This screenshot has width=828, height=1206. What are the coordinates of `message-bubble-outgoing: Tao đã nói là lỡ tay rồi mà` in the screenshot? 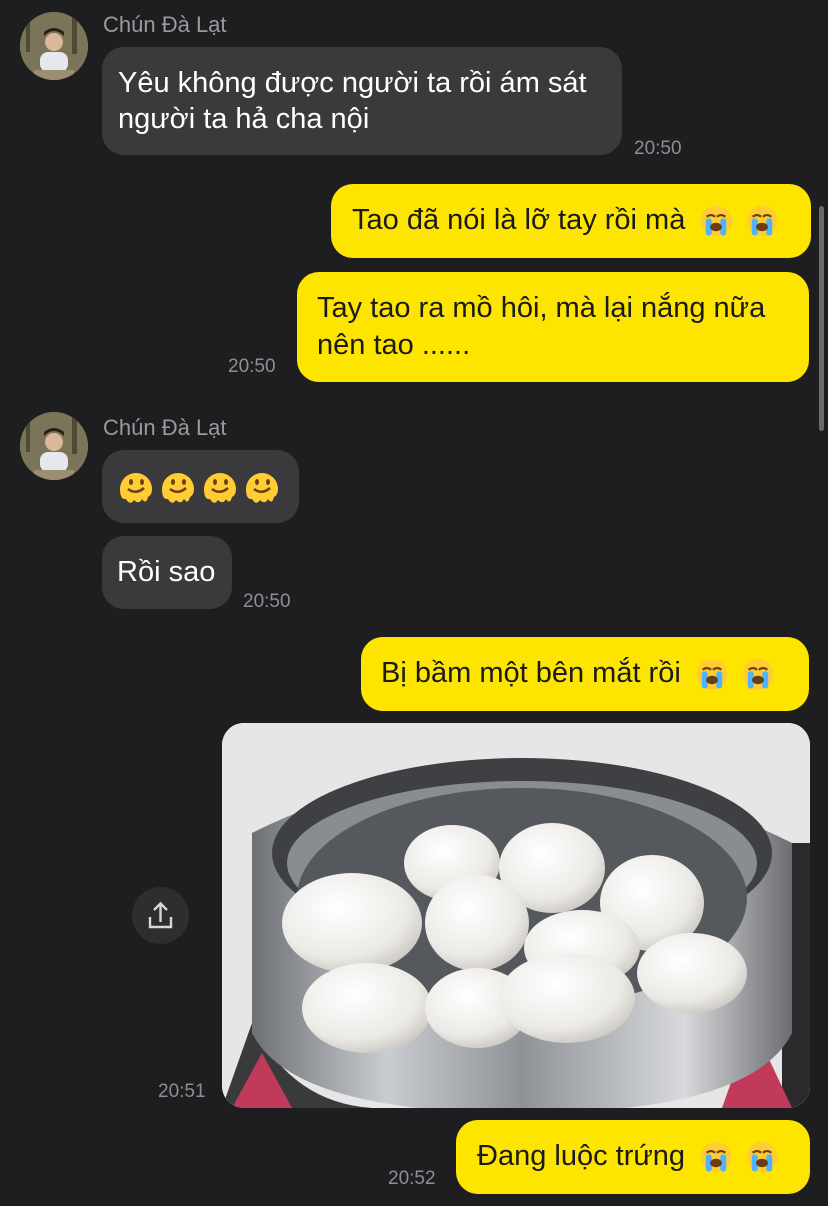 It's located at (571, 221).